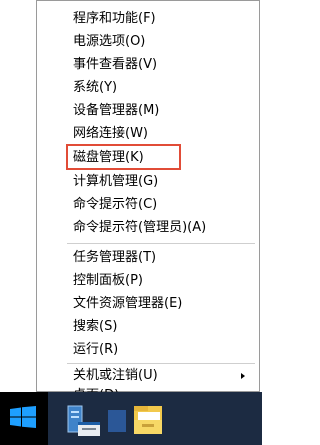 The image size is (320, 445). I want to click on menu-item-label: 网络连接(W), so click(110, 133).